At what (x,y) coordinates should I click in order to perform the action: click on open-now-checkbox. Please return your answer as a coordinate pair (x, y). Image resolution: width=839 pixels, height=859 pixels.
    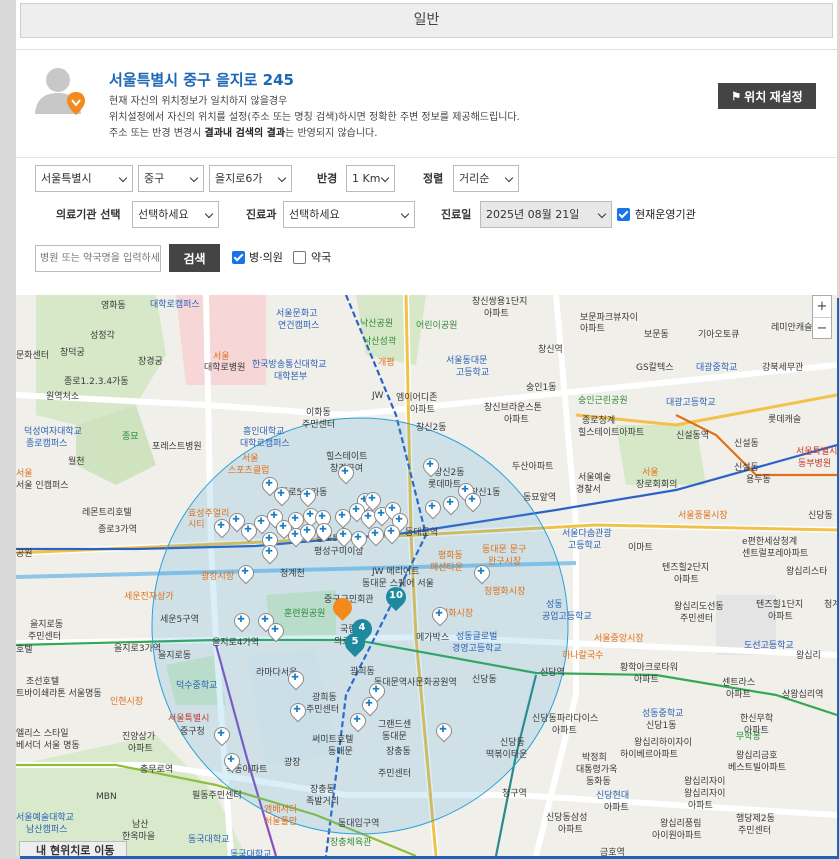
    Looking at the image, I should click on (623, 214).